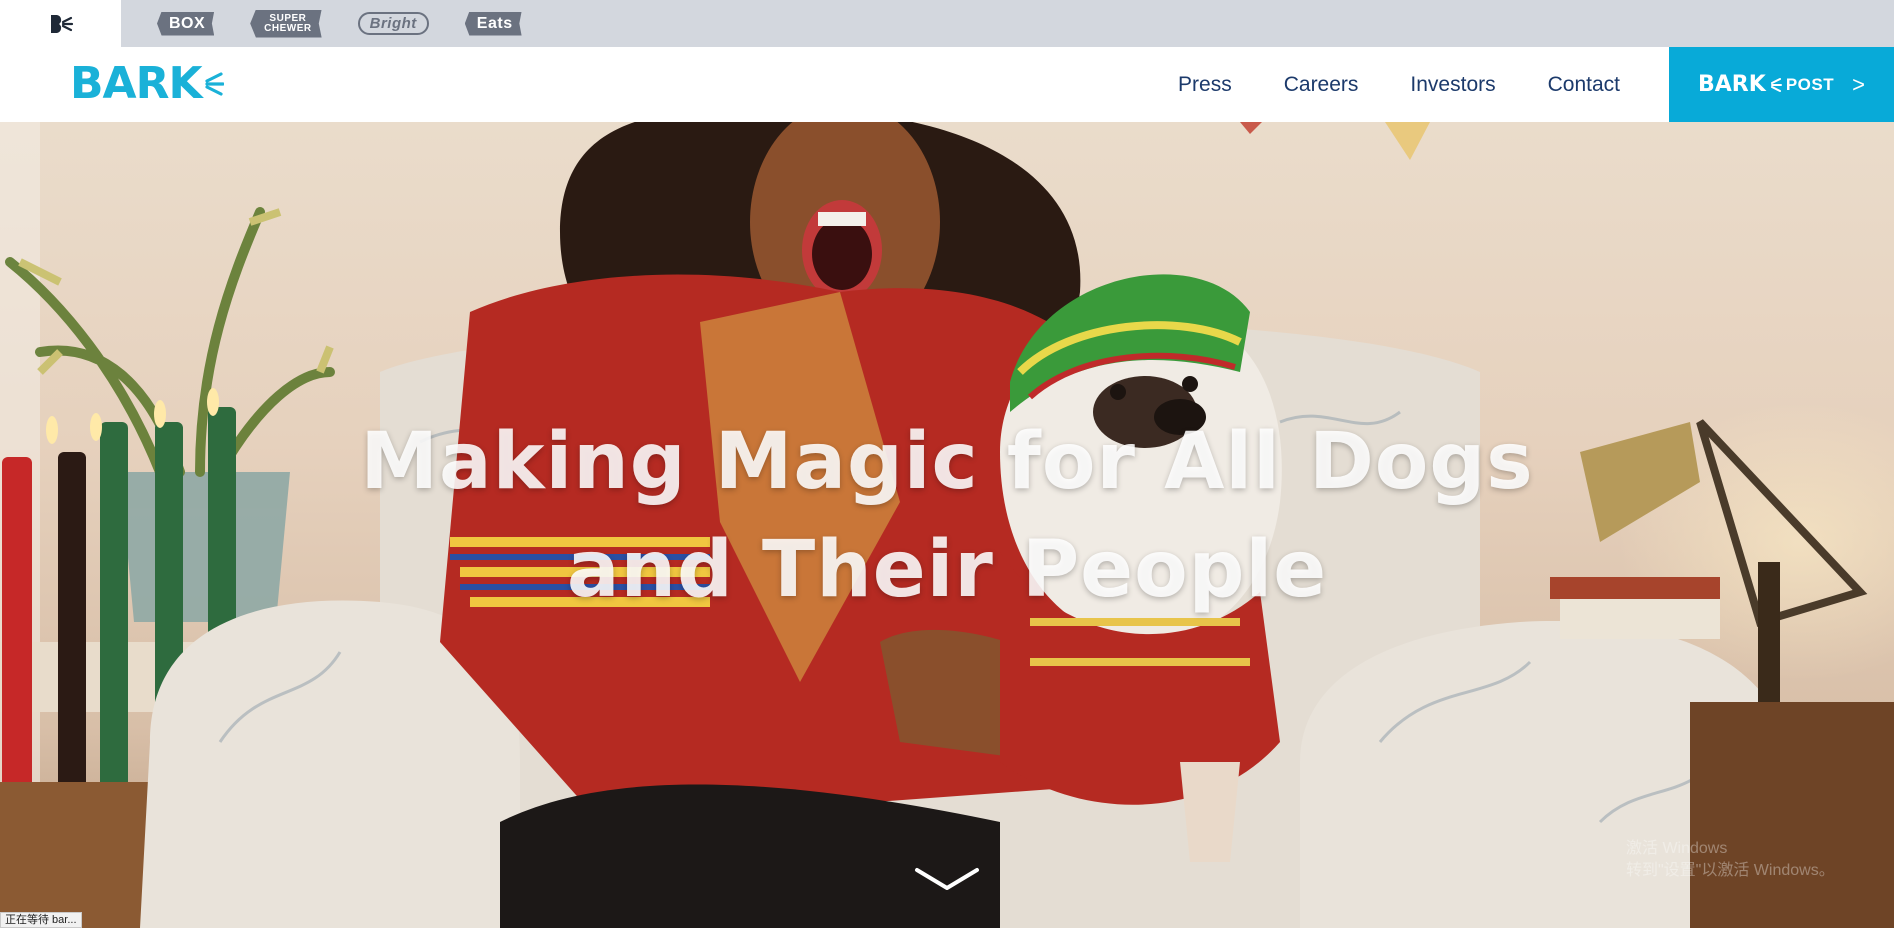  I want to click on bark-logo: BARK, so click(147, 84).